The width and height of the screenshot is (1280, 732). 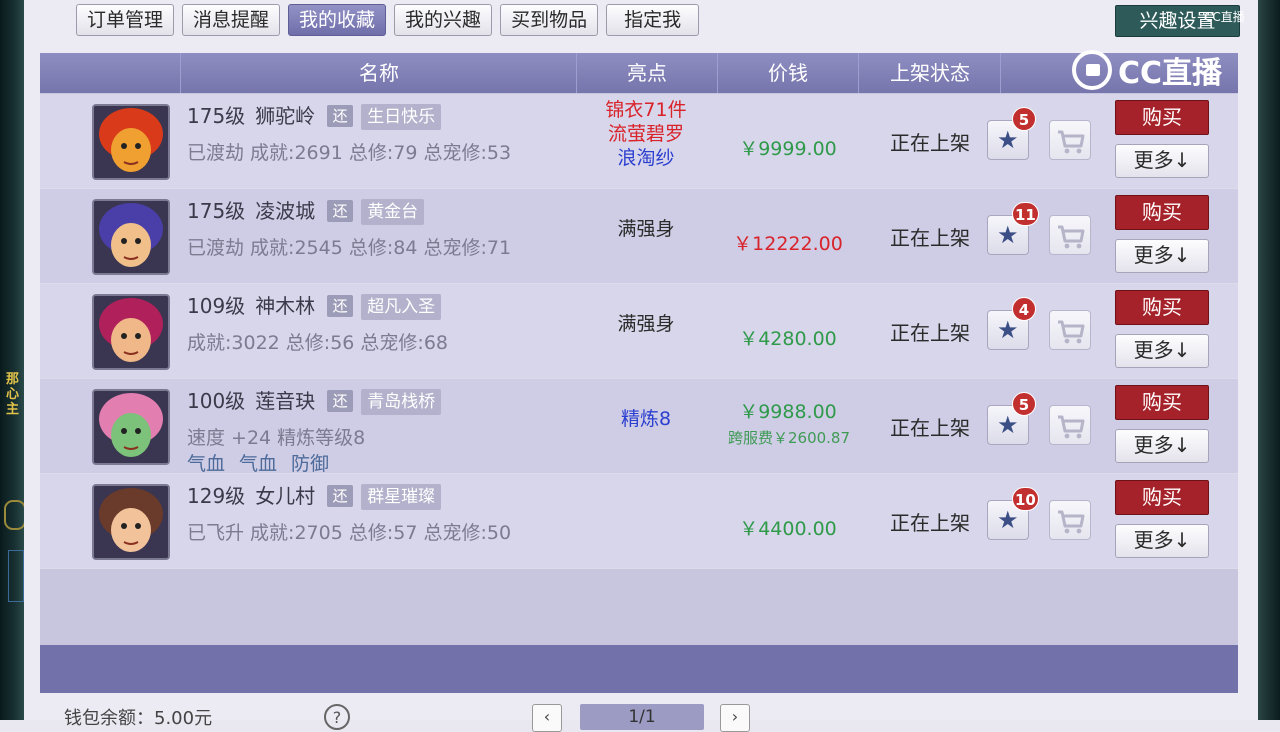 What do you see at coordinates (15, 515) in the screenshot?
I see `background-ornament` at bounding box center [15, 515].